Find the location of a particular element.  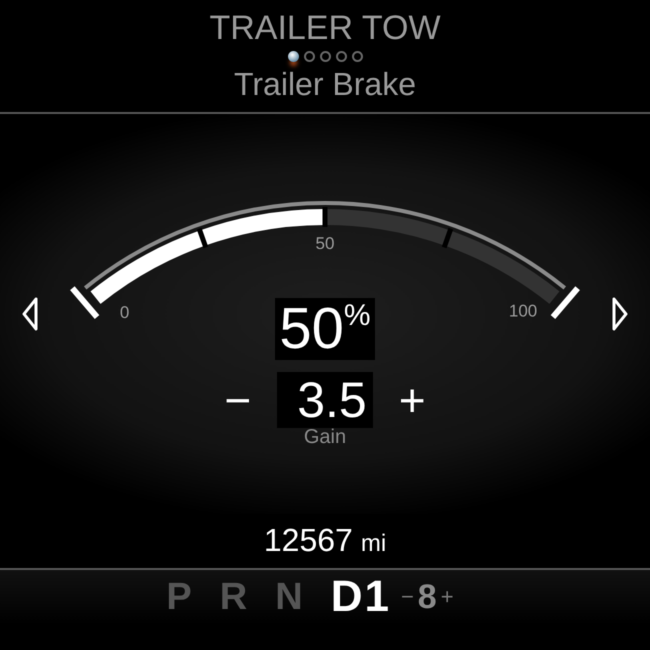

right-arrow-icon is located at coordinates (620, 314).